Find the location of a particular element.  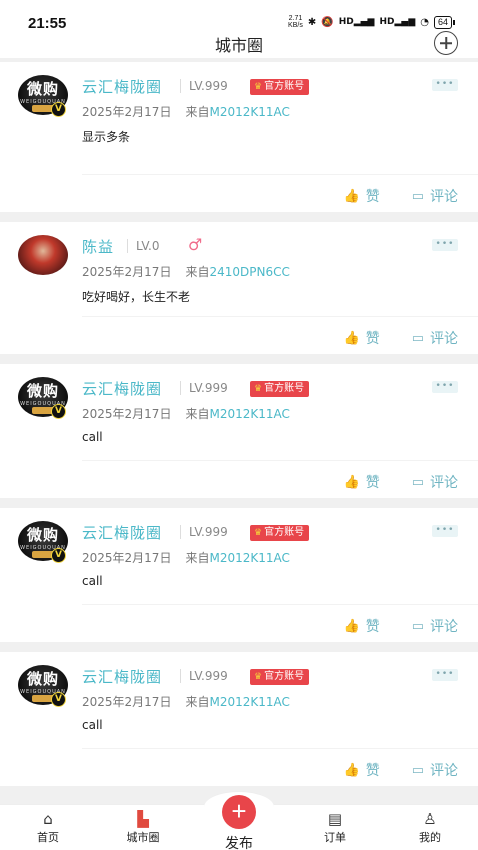

add-post-button is located at coordinates (446, 43).